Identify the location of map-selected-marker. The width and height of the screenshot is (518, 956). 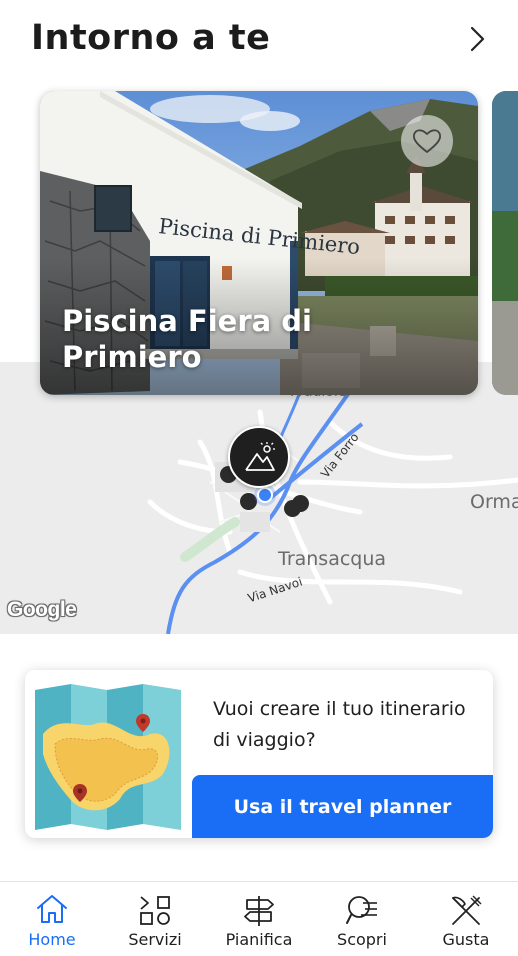
(259, 457).